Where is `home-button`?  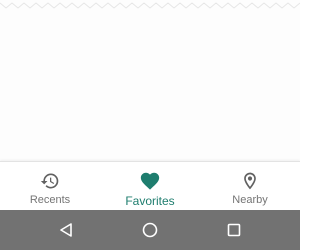
home-button is located at coordinates (150, 230).